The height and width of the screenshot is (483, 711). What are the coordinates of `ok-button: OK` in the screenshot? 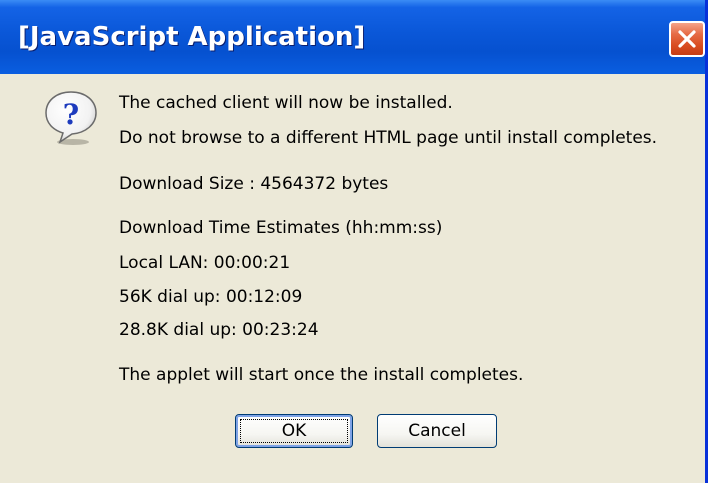 It's located at (294, 431).